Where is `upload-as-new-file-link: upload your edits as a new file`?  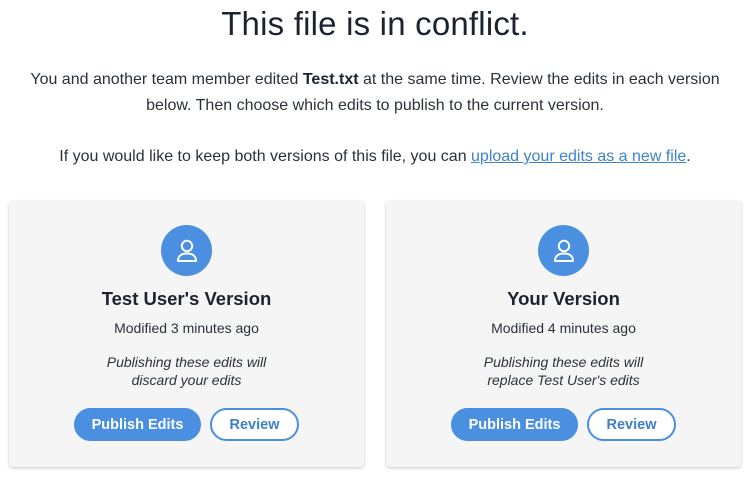
upload-as-new-file-link: upload your edits as a new file is located at coordinates (578, 156).